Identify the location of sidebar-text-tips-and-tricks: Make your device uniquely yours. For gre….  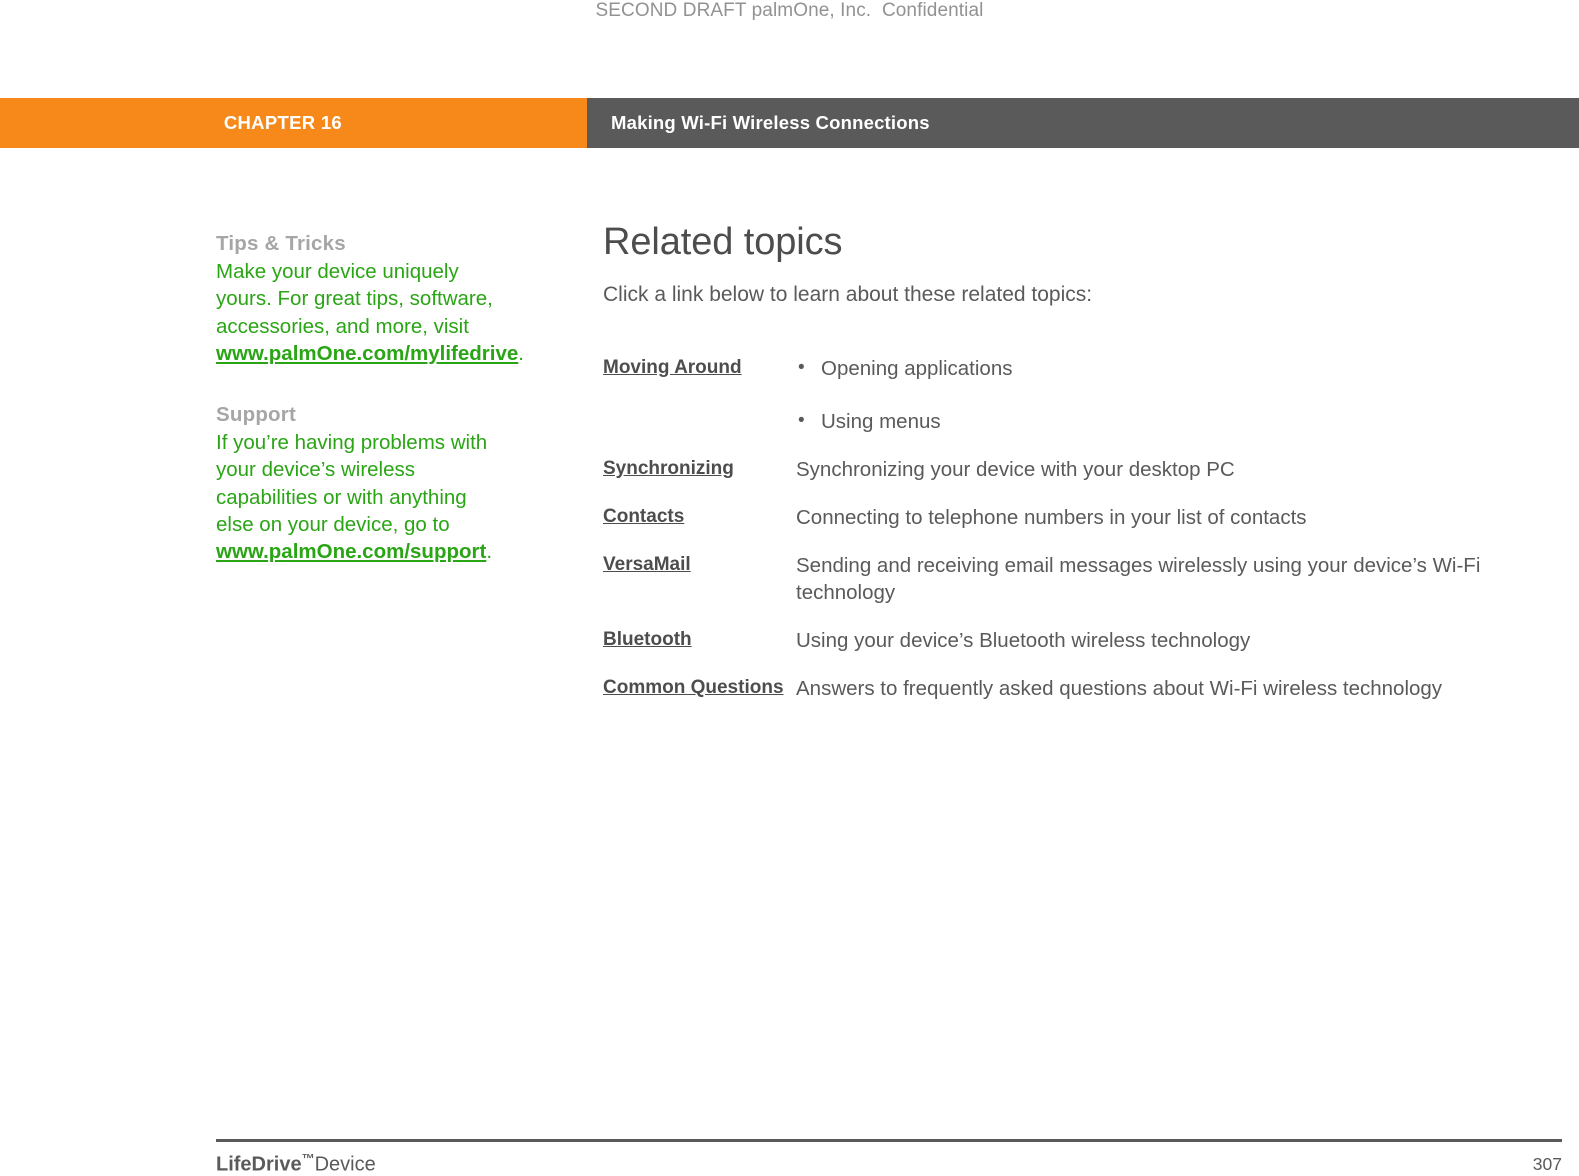
(361, 312).